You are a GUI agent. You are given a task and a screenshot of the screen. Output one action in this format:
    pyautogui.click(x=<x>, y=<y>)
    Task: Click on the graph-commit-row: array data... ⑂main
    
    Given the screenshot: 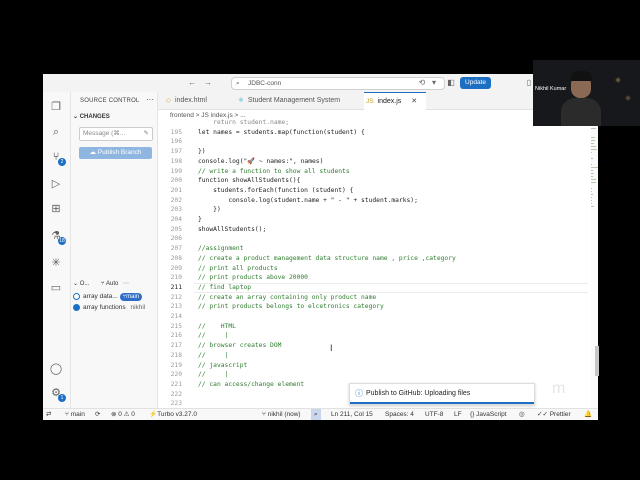 What is the action you would take?
    pyautogui.click(x=115, y=297)
    